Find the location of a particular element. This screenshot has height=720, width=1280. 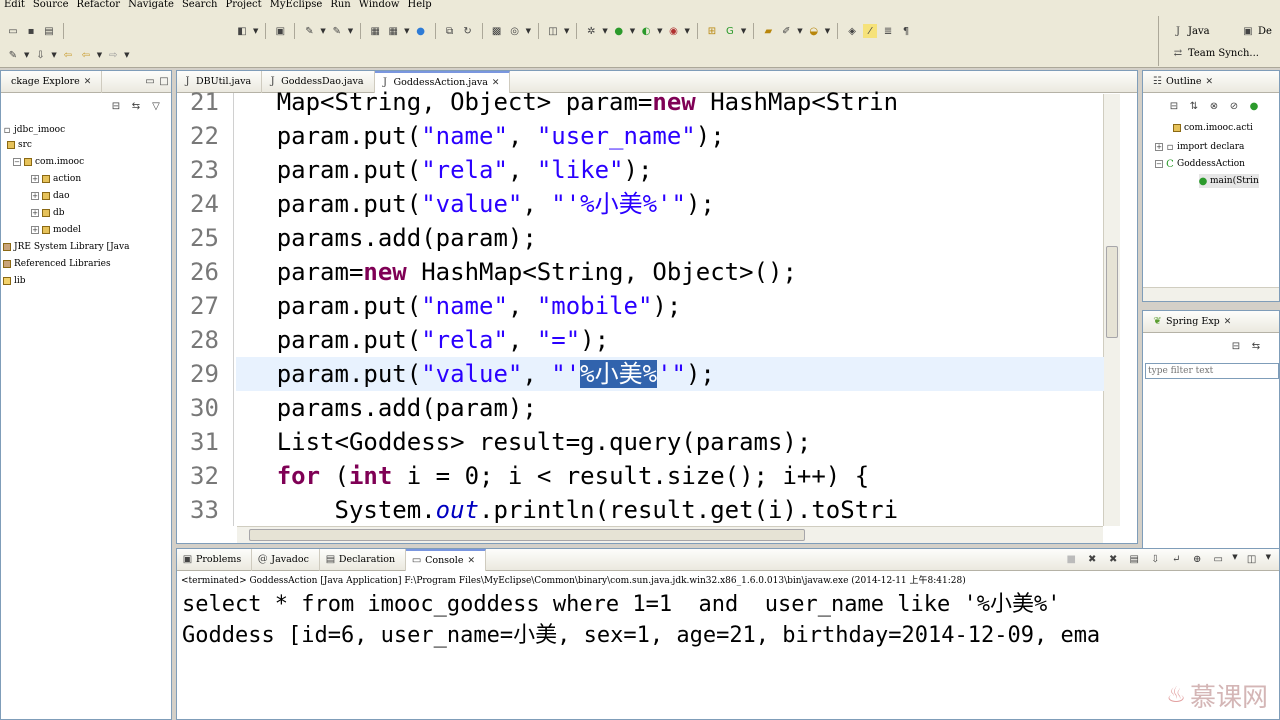

code-line: 26 param=new HashMap<String, Object>(); is located at coordinates (647, 272).